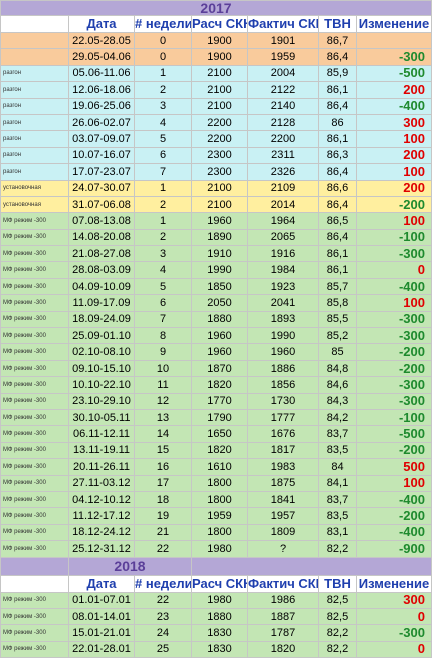  Describe the element at coordinates (101, 90) in the screenshot. I see `date-cell: 12.06-18.06` at that location.